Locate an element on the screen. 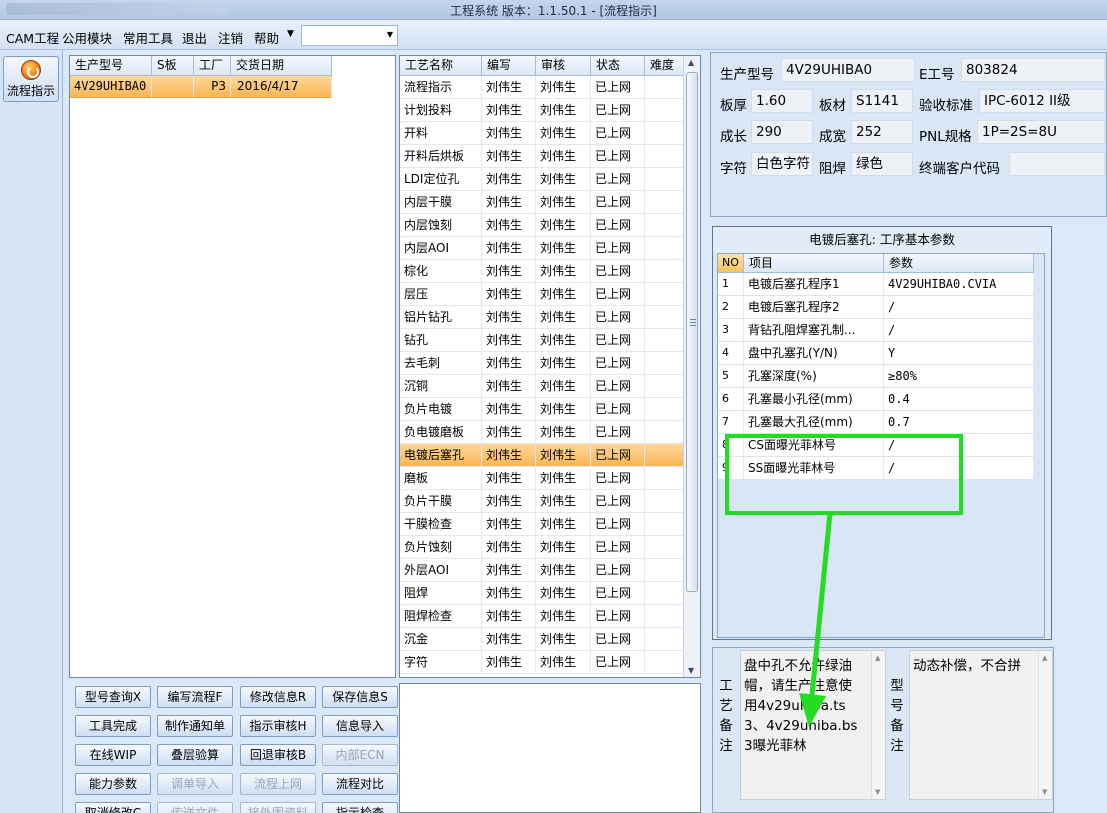 This screenshot has width=1107, height=813. table-row: 负片电镀 刘伟生 刘伟生 已上网 is located at coordinates (542, 409).